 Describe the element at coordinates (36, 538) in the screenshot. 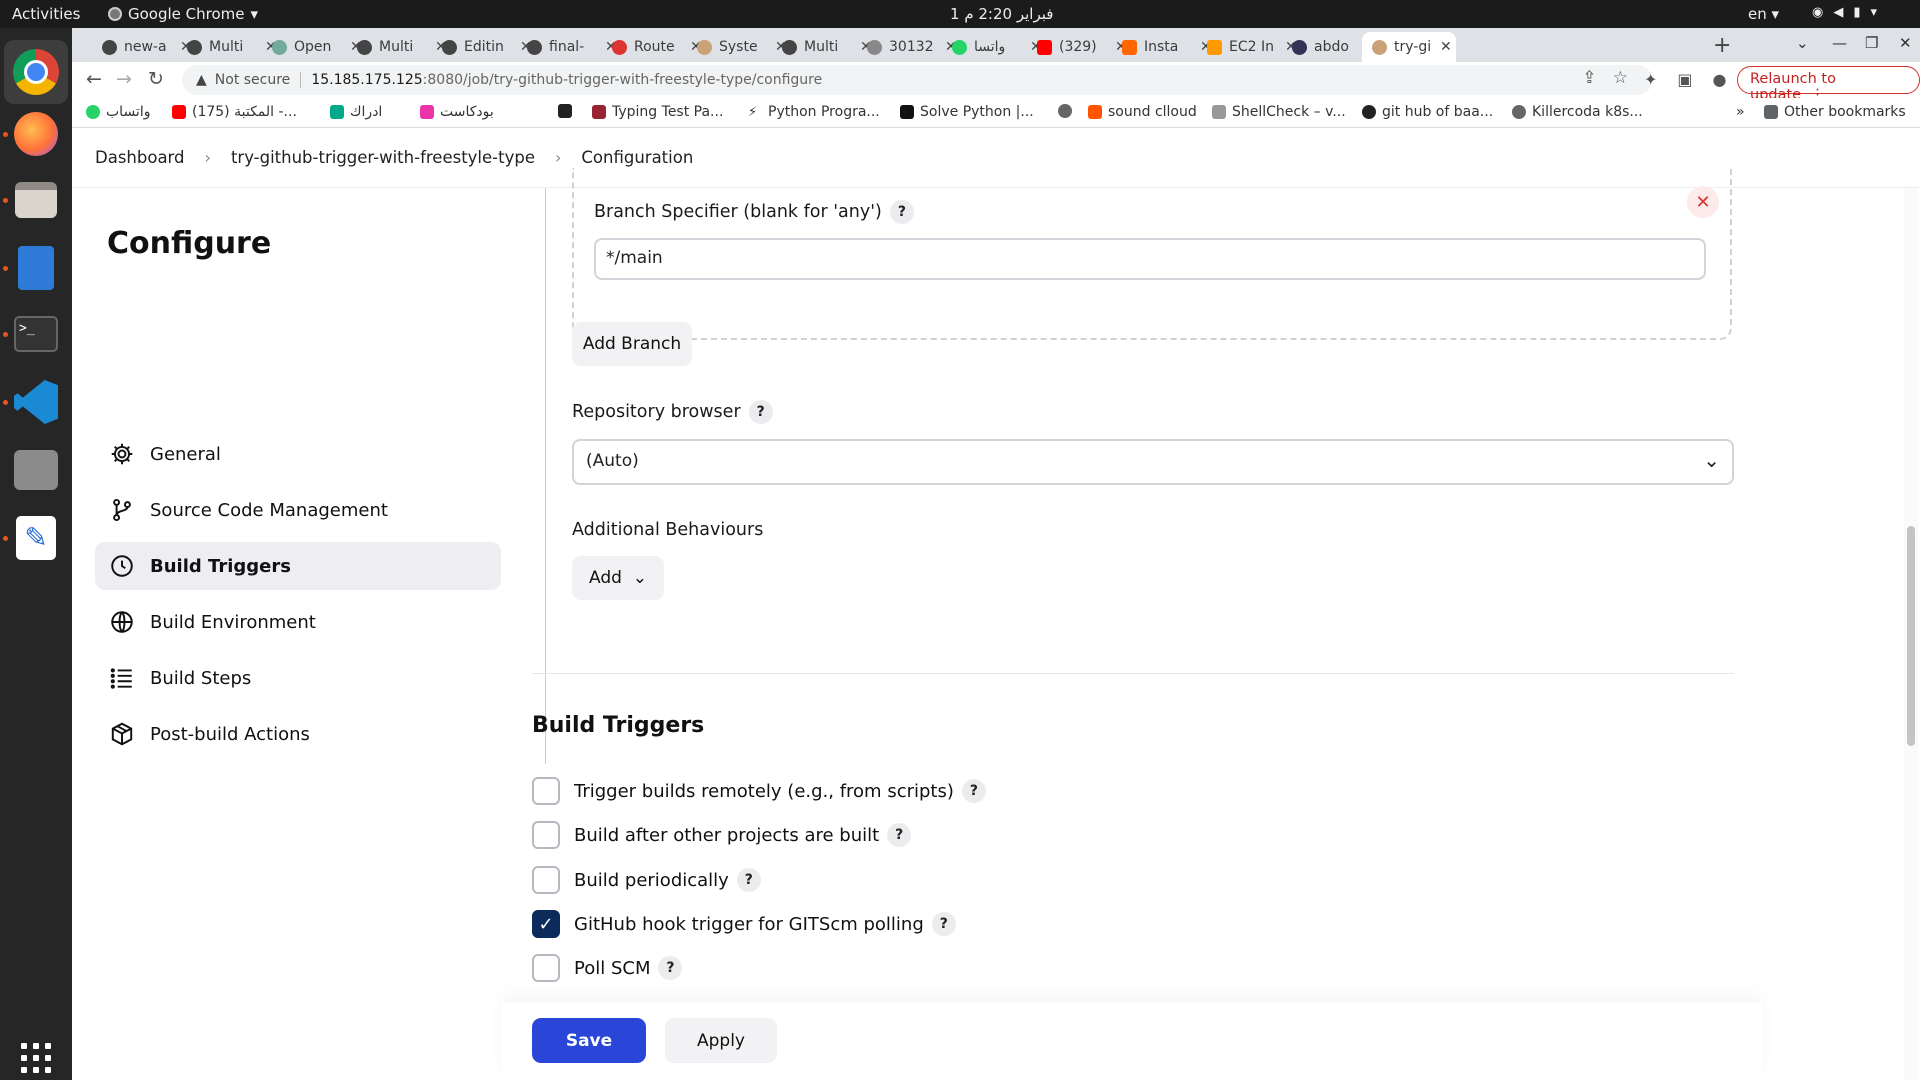

I see `dock-text-editor: ✎` at that location.